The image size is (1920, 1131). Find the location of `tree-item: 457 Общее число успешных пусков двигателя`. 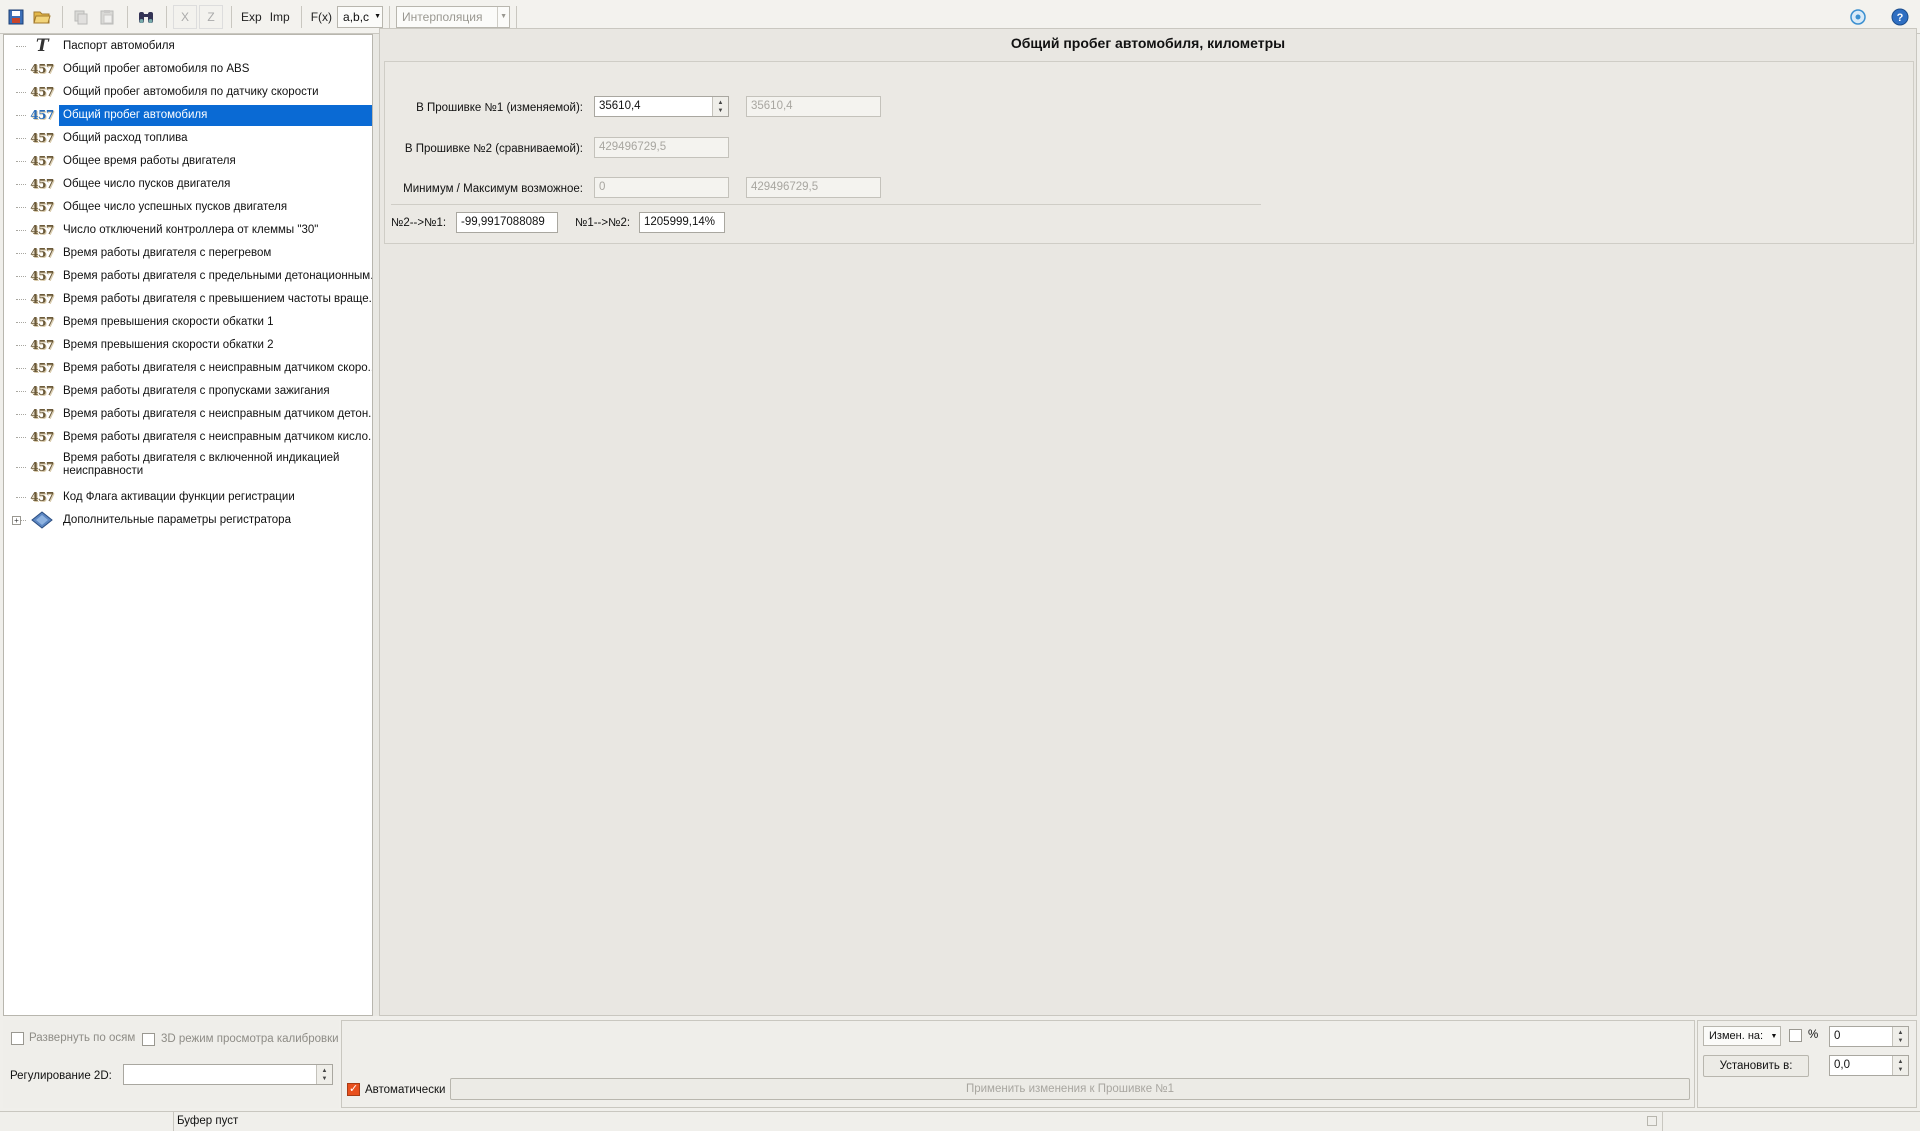

tree-item: 457 Общее число успешных пусков двигателя is located at coordinates (188, 207).